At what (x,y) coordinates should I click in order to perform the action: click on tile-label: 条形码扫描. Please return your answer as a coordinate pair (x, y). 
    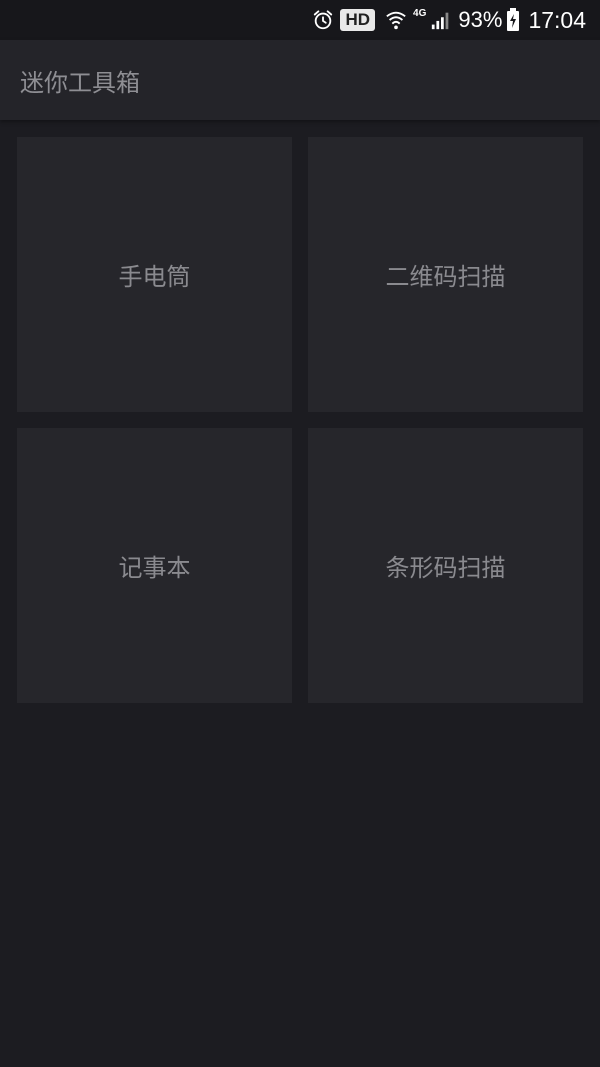
    Looking at the image, I should click on (445, 568).